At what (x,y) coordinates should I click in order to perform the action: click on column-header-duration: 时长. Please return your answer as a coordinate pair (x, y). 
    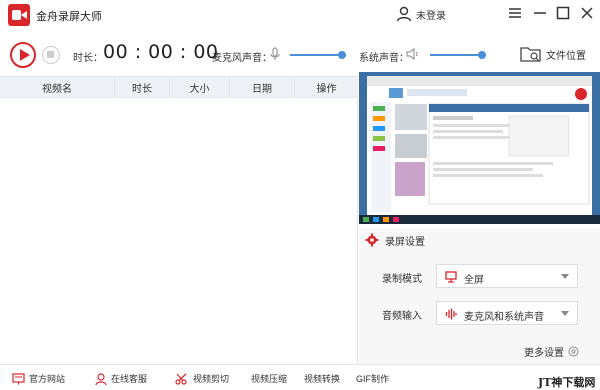
    Looking at the image, I should click on (142, 87).